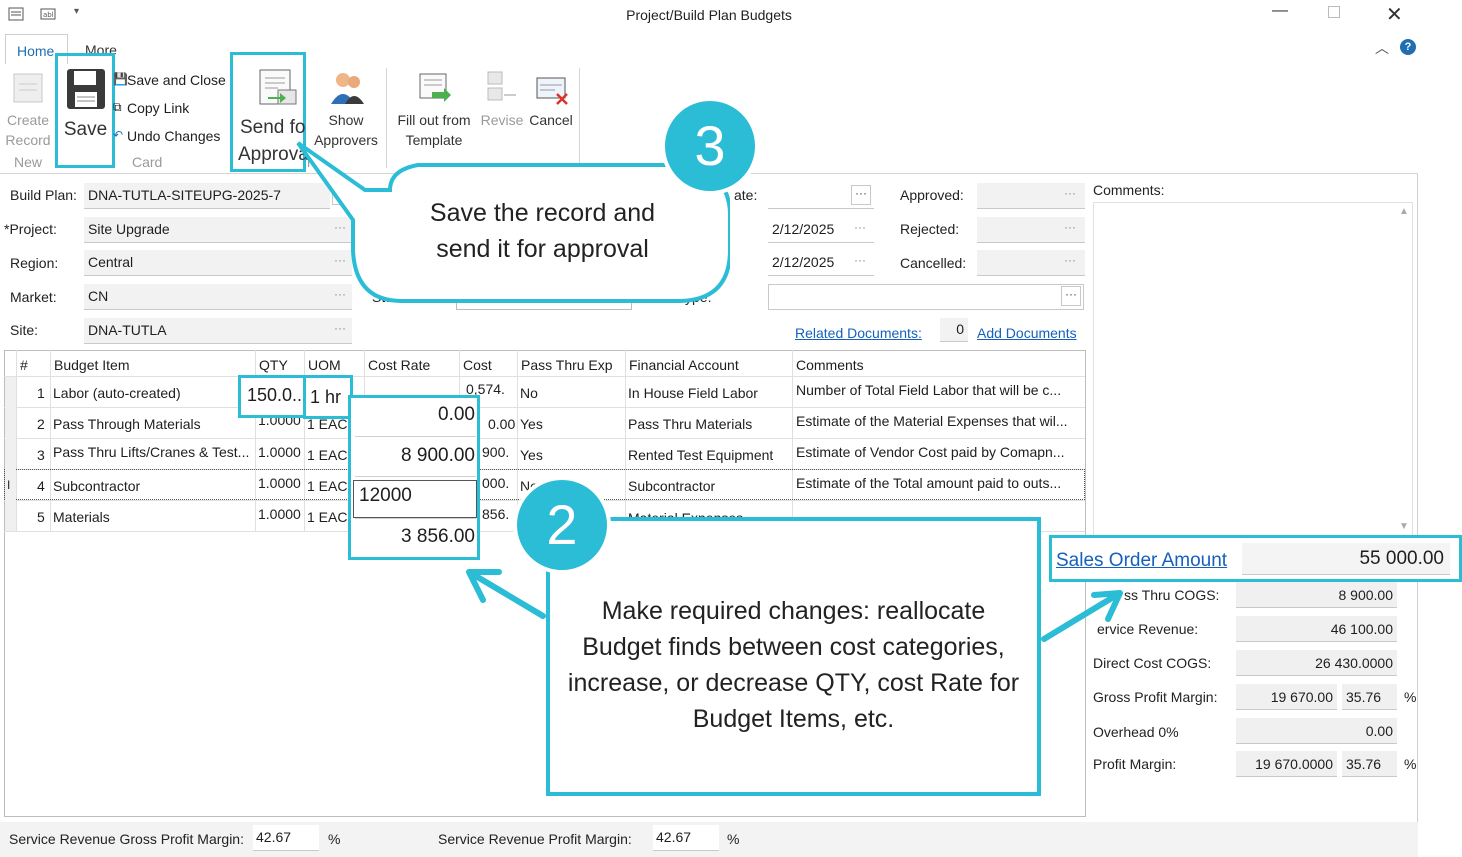  What do you see at coordinates (329, 455) in the screenshot?
I see `row3-uom: 1 EACH` at bounding box center [329, 455].